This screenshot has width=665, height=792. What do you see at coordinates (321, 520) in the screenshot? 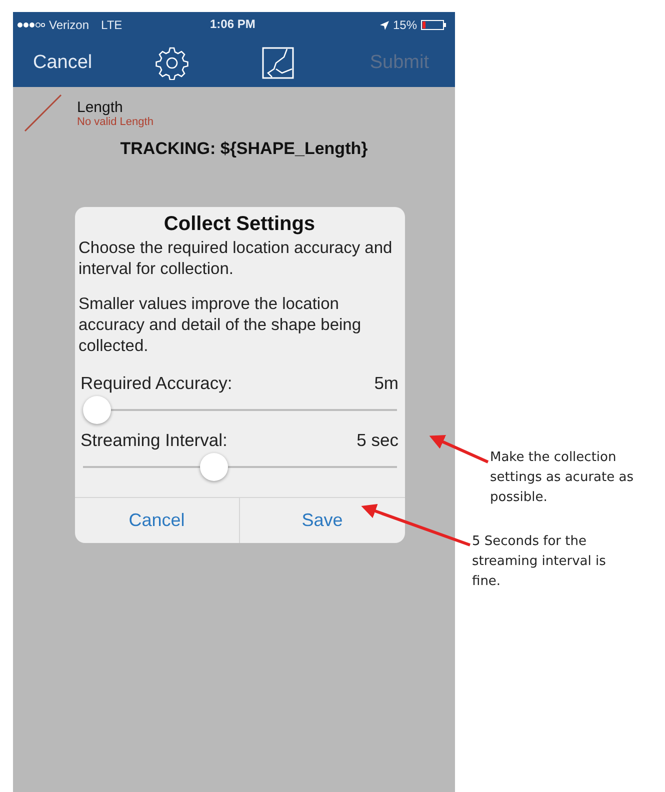
I see `save-button: Save` at bounding box center [321, 520].